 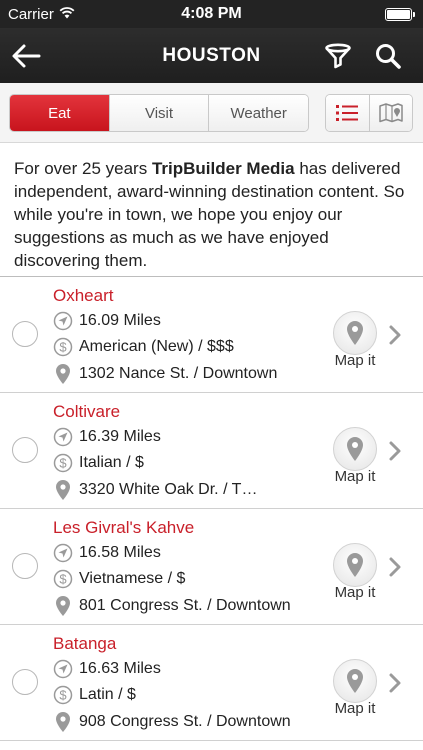 I want to click on distance-text: 16.09 Miles, so click(x=120, y=320).